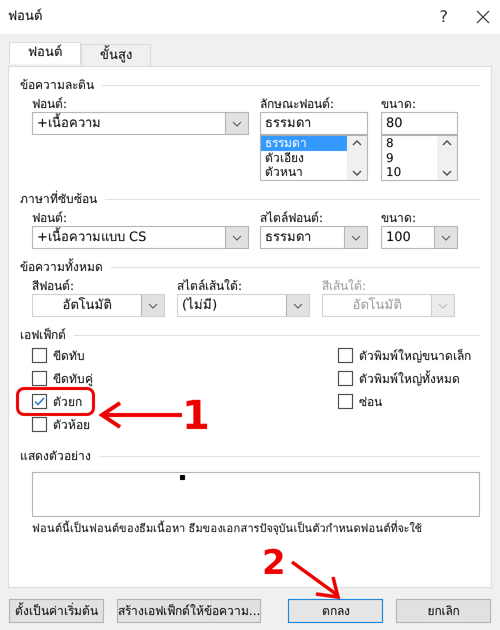 This screenshot has width=500, height=630. Describe the element at coordinates (297, 104) in the screenshot. I see `field-label: ลักษณะฟอนต์:` at that location.